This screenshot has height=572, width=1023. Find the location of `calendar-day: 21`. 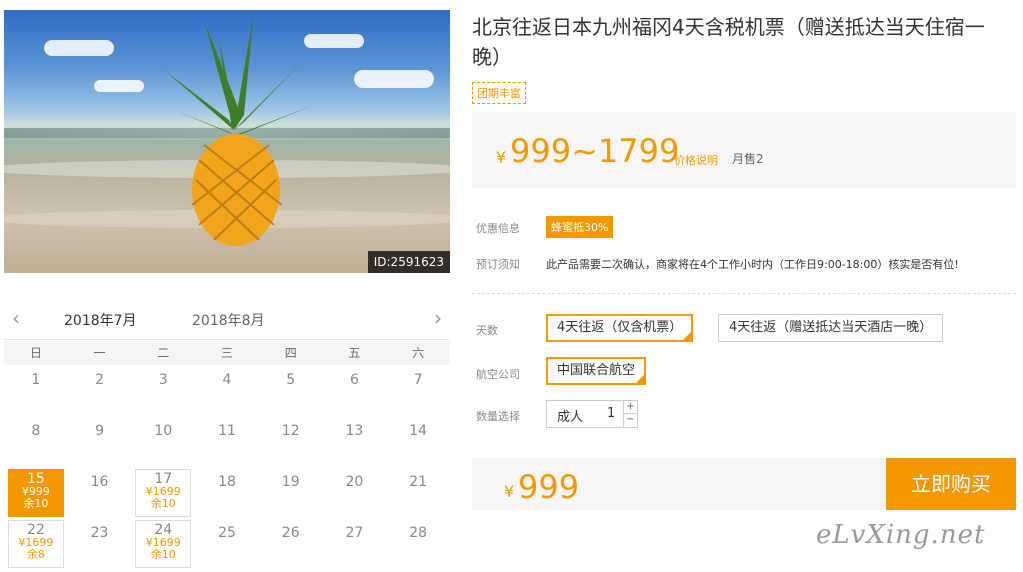

calendar-day: 21 is located at coordinates (418, 482).